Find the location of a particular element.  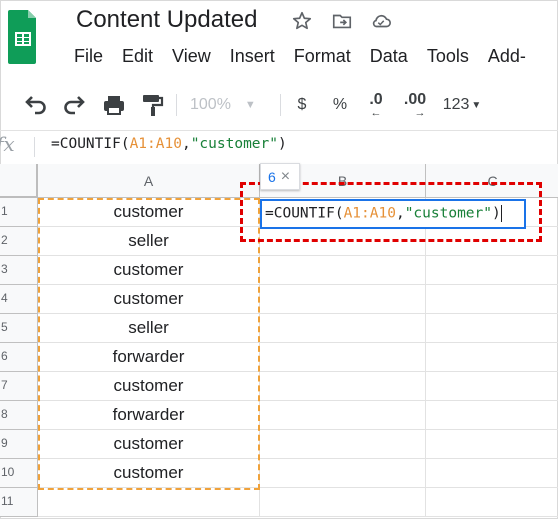

row-header: 8 is located at coordinates (19, 415).